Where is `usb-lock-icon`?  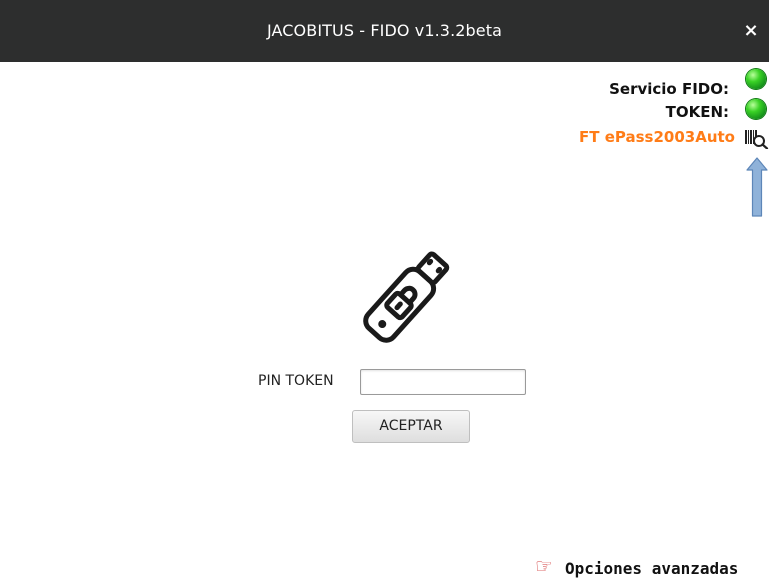
usb-lock-icon is located at coordinates (406, 297).